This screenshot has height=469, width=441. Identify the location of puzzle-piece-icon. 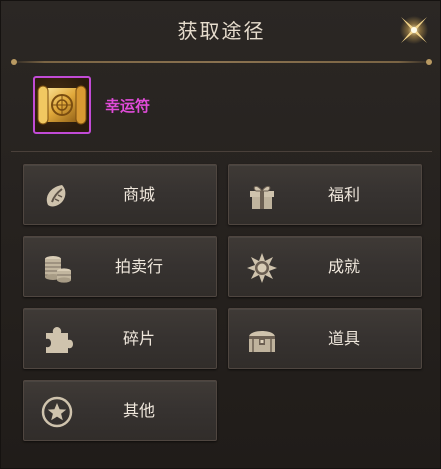
(59, 340).